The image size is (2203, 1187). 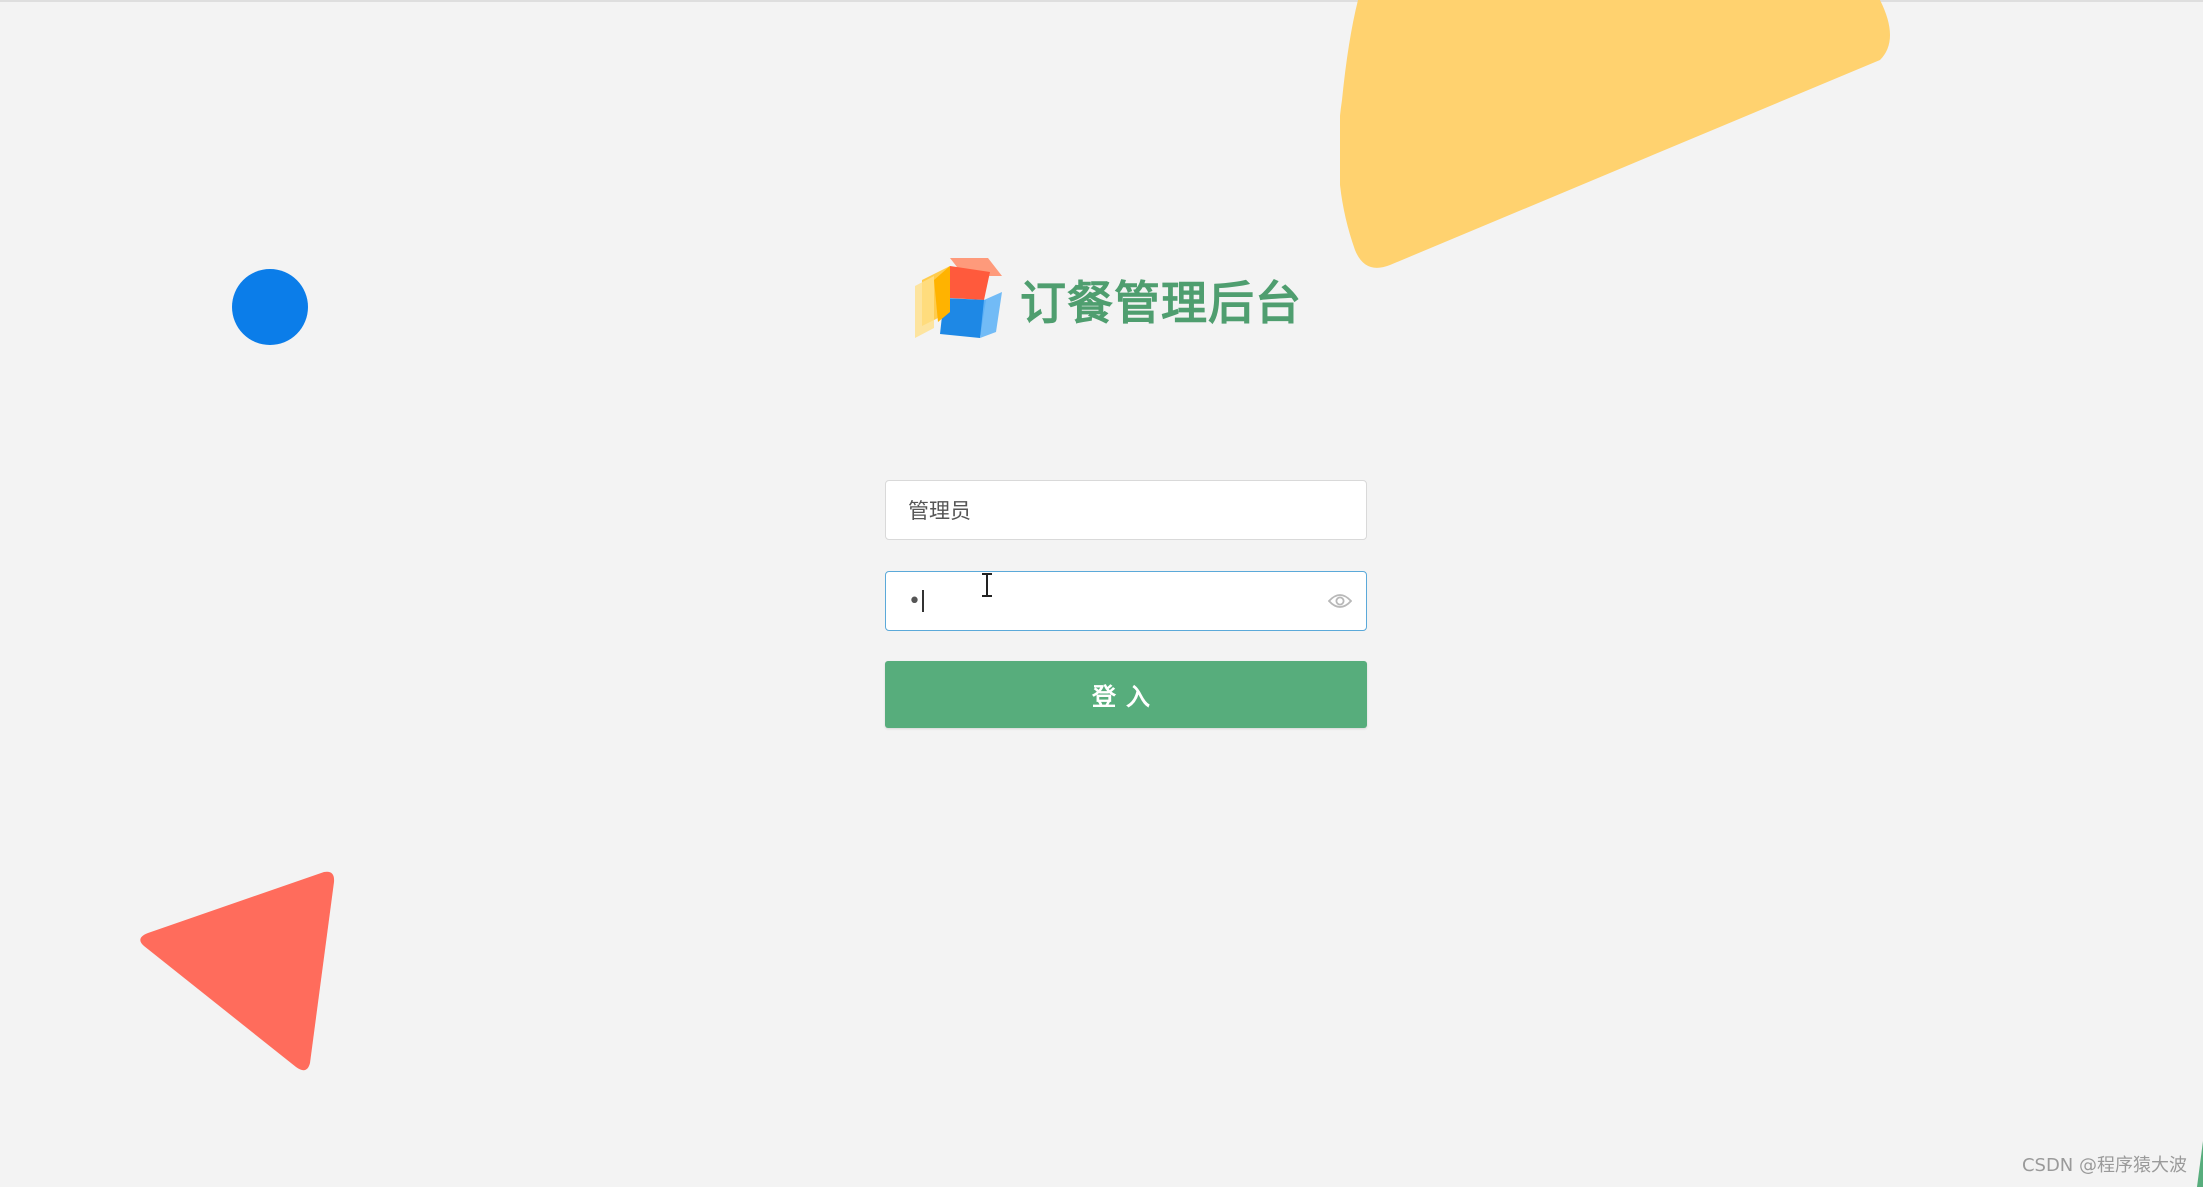 I want to click on text-cursor-icon, so click(x=987, y=585).